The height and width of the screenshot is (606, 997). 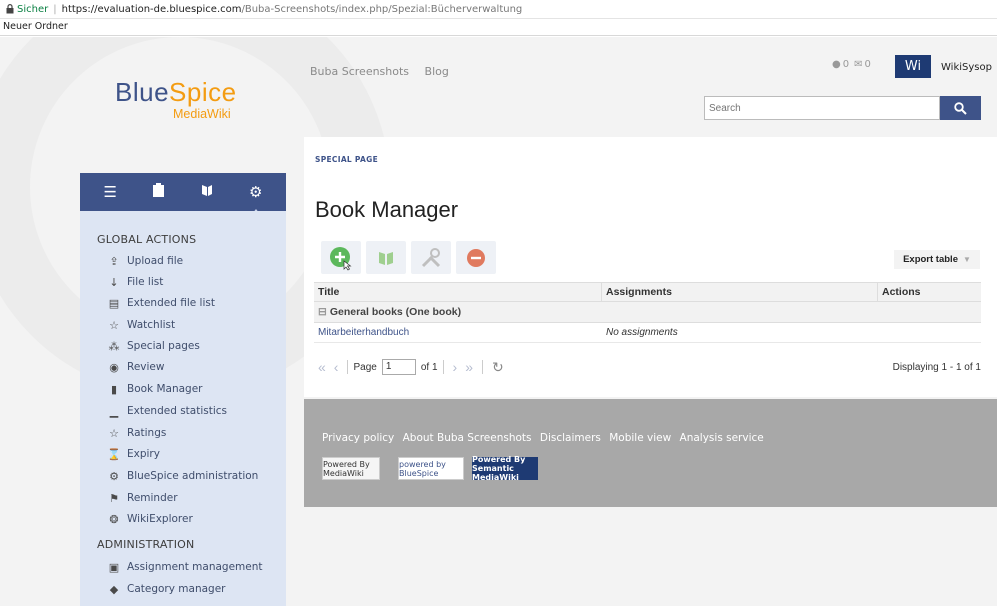 I want to click on first-page-icon: «, so click(x=322, y=367).